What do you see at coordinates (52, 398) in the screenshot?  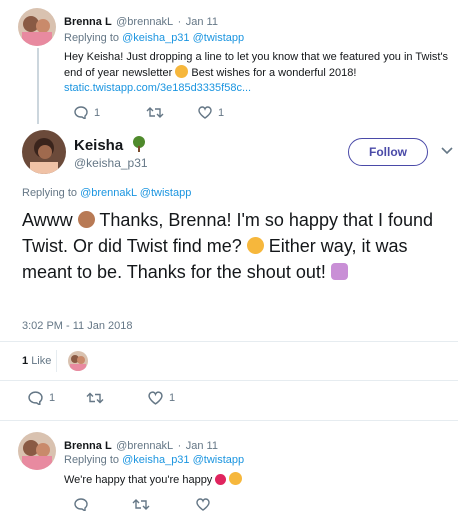 I see `main-reply-count: 1` at bounding box center [52, 398].